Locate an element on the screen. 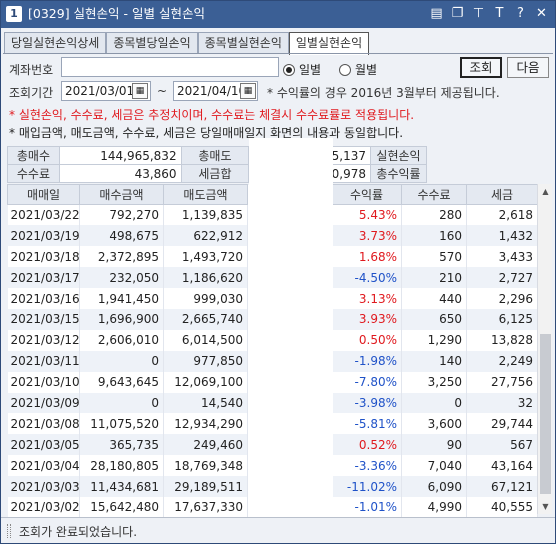  cell-tax: 27,756 is located at coordinates (502, 382).